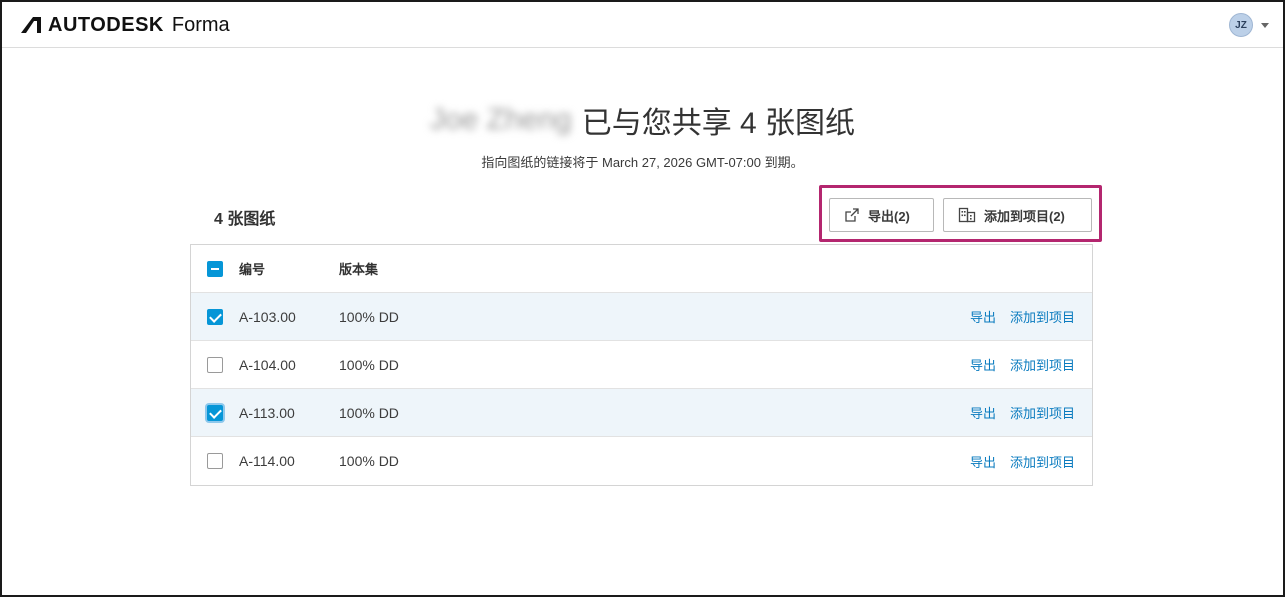 The image size is (1285, 597). Describe the element at coordinates (245, 219) in the screenshot. I see `sheet-count: 4 张图纸` at that location.